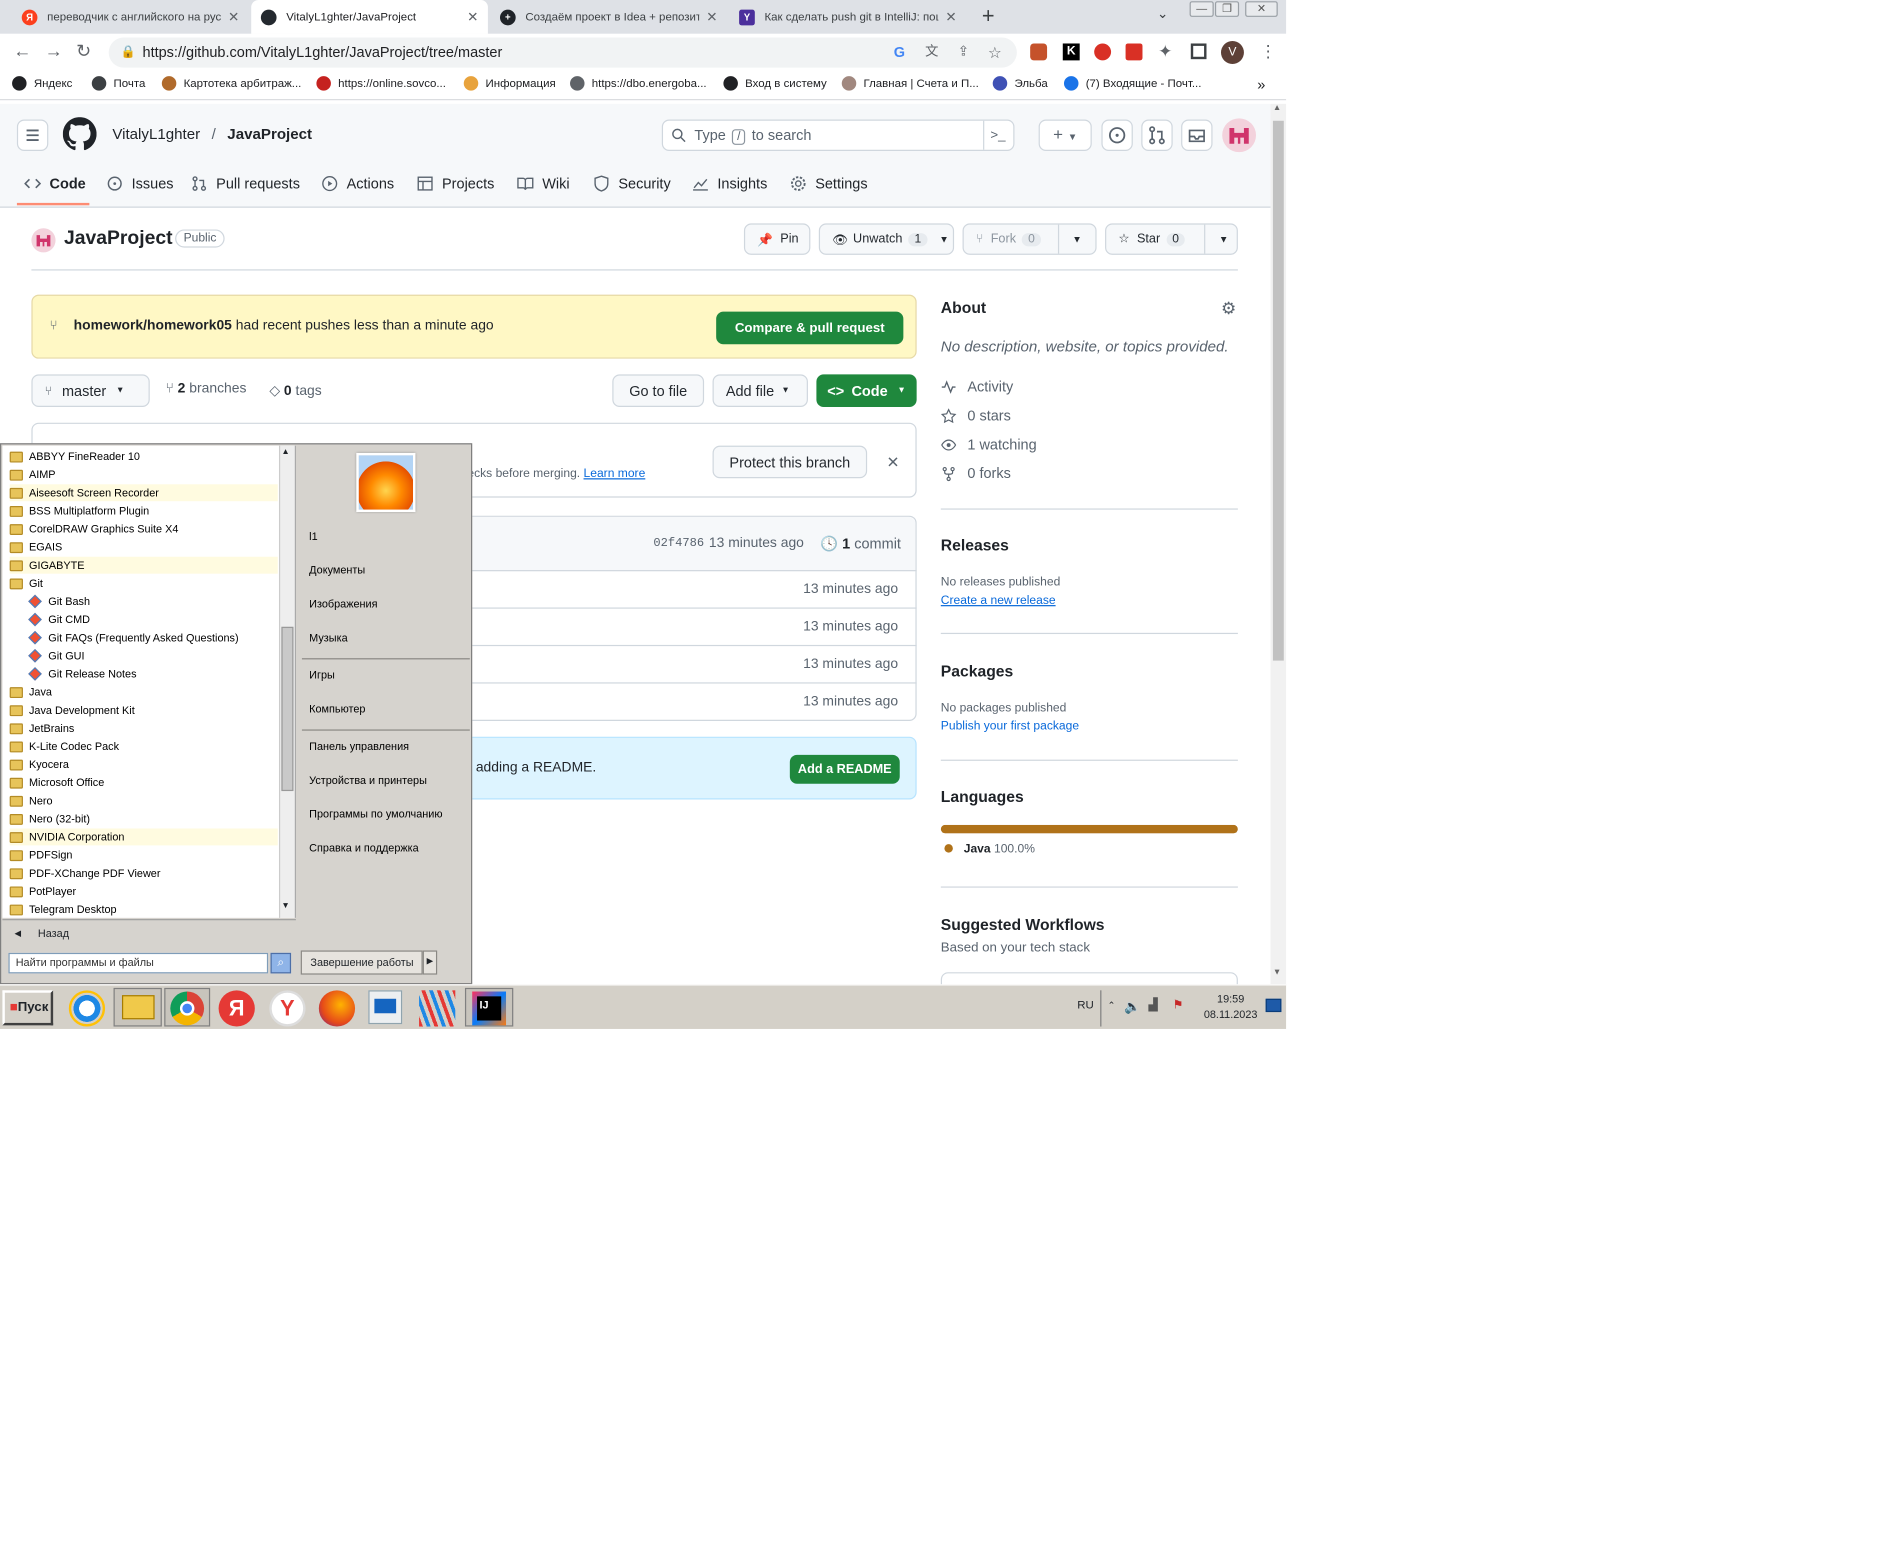  I want to click on bookmark-item: Вход в систему, so click(775, 83).